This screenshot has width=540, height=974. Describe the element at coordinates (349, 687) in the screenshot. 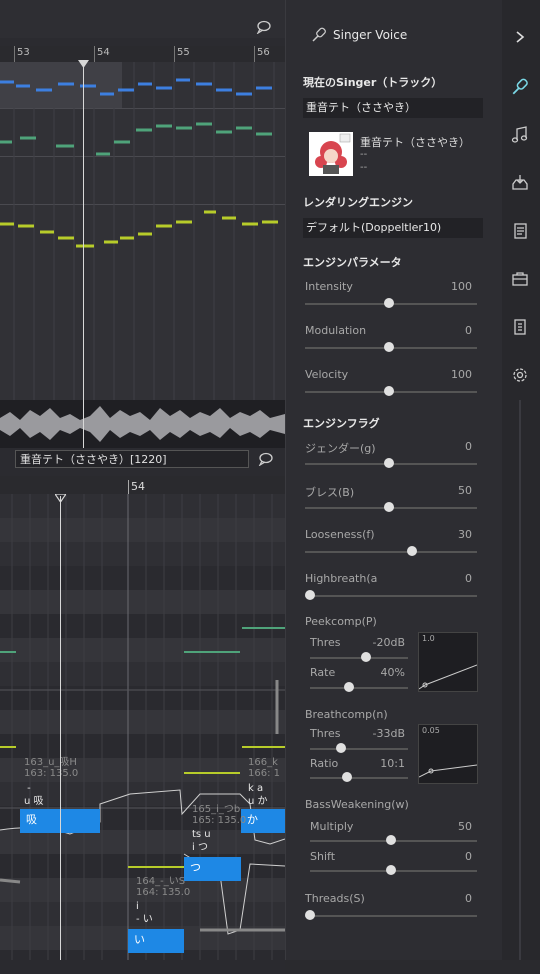

I see `peekcomp-rate-thumb` at that location.